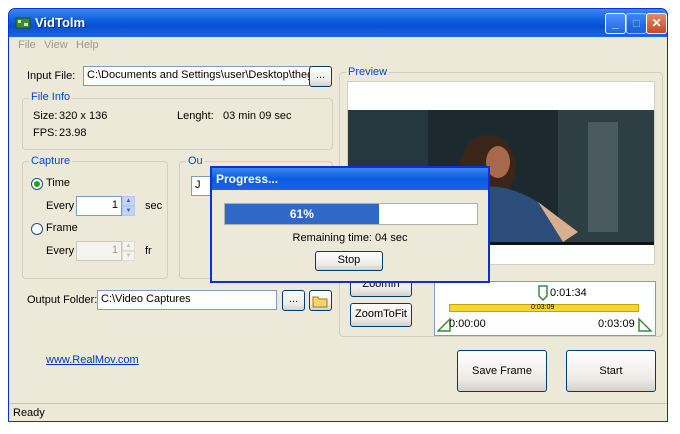  What do you see at coordinates (502, 371) in the screenshot?
I see `save-frame-button: Save Frame` at bounding box center [502, 371].